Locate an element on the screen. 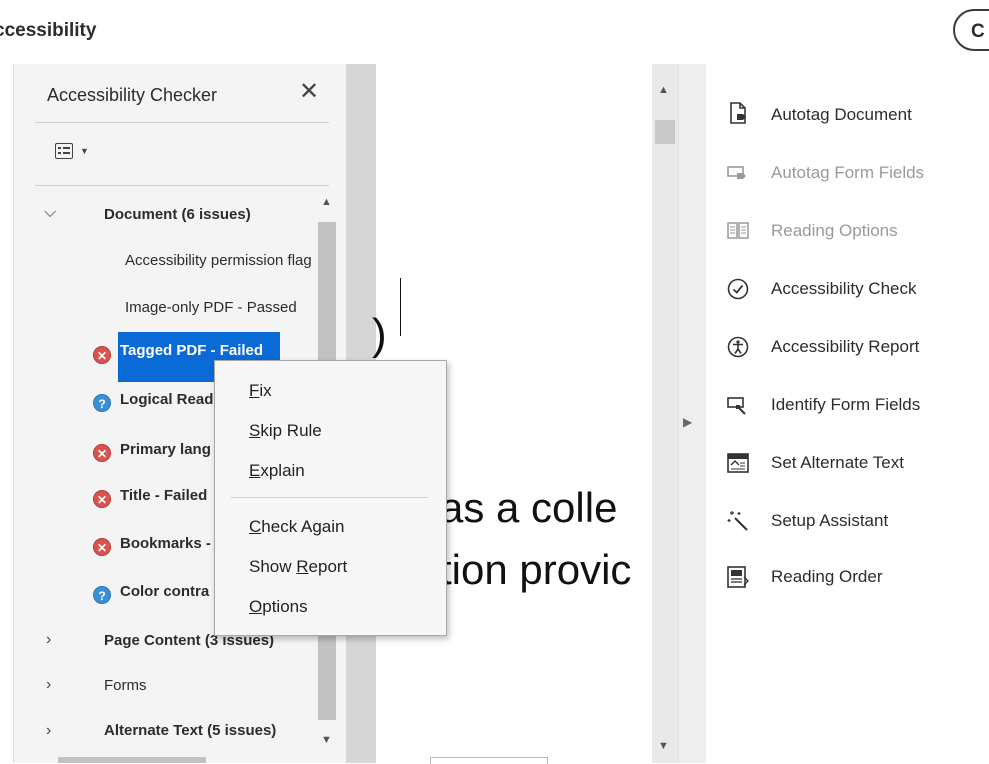 The height and width of the screenshot is (764, 989). tree-item-document: Document (6 issues) is located at coordinates (177, 214).